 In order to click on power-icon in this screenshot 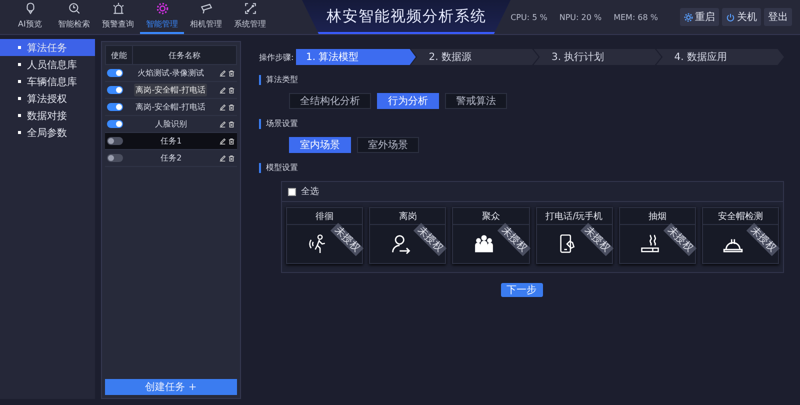, I will do `click(730, 17)`.